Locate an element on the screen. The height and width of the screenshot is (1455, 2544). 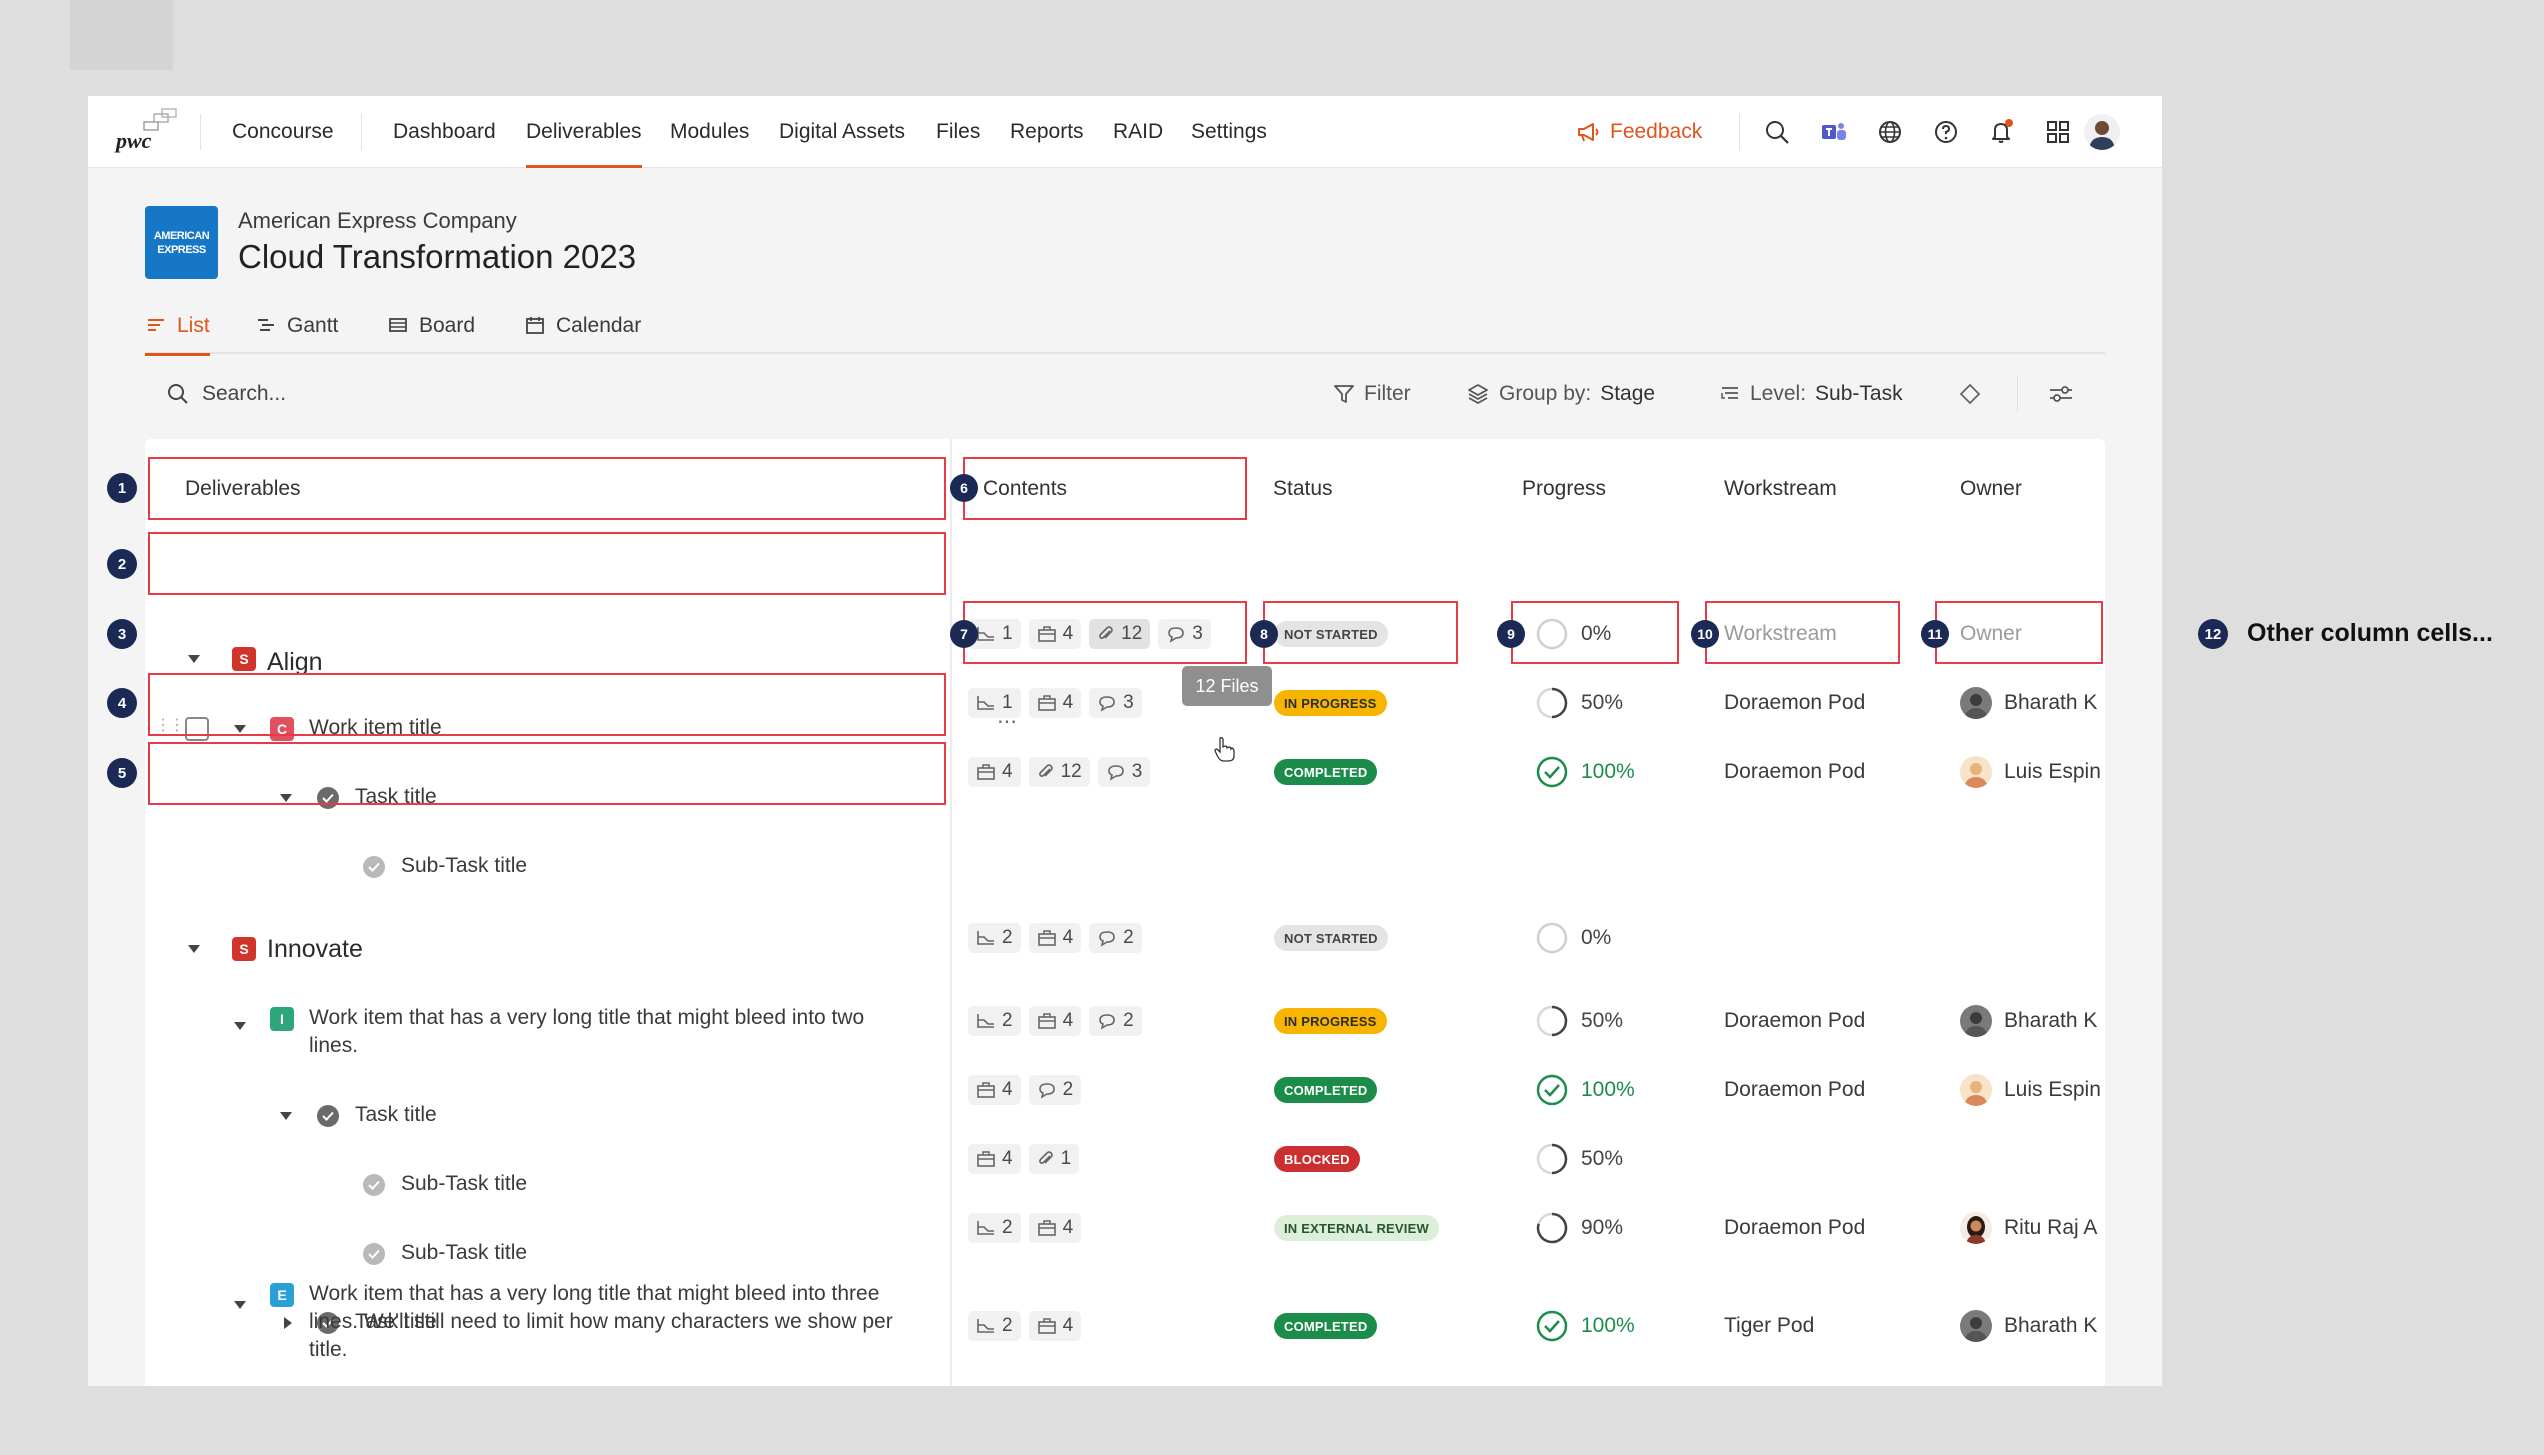
group-by-button: Group by: Stage is located at coordinates (1560, 394).